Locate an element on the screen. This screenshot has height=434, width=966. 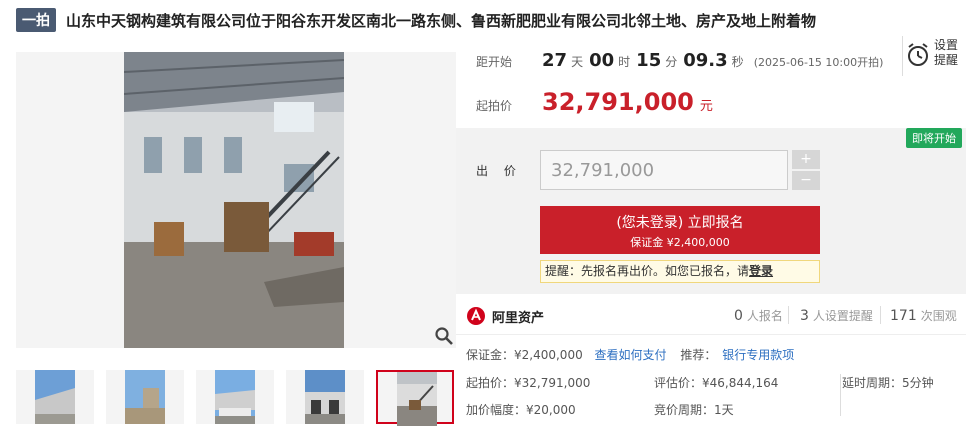
countdown-minutes: 15 is located at coordinates (649, 60).